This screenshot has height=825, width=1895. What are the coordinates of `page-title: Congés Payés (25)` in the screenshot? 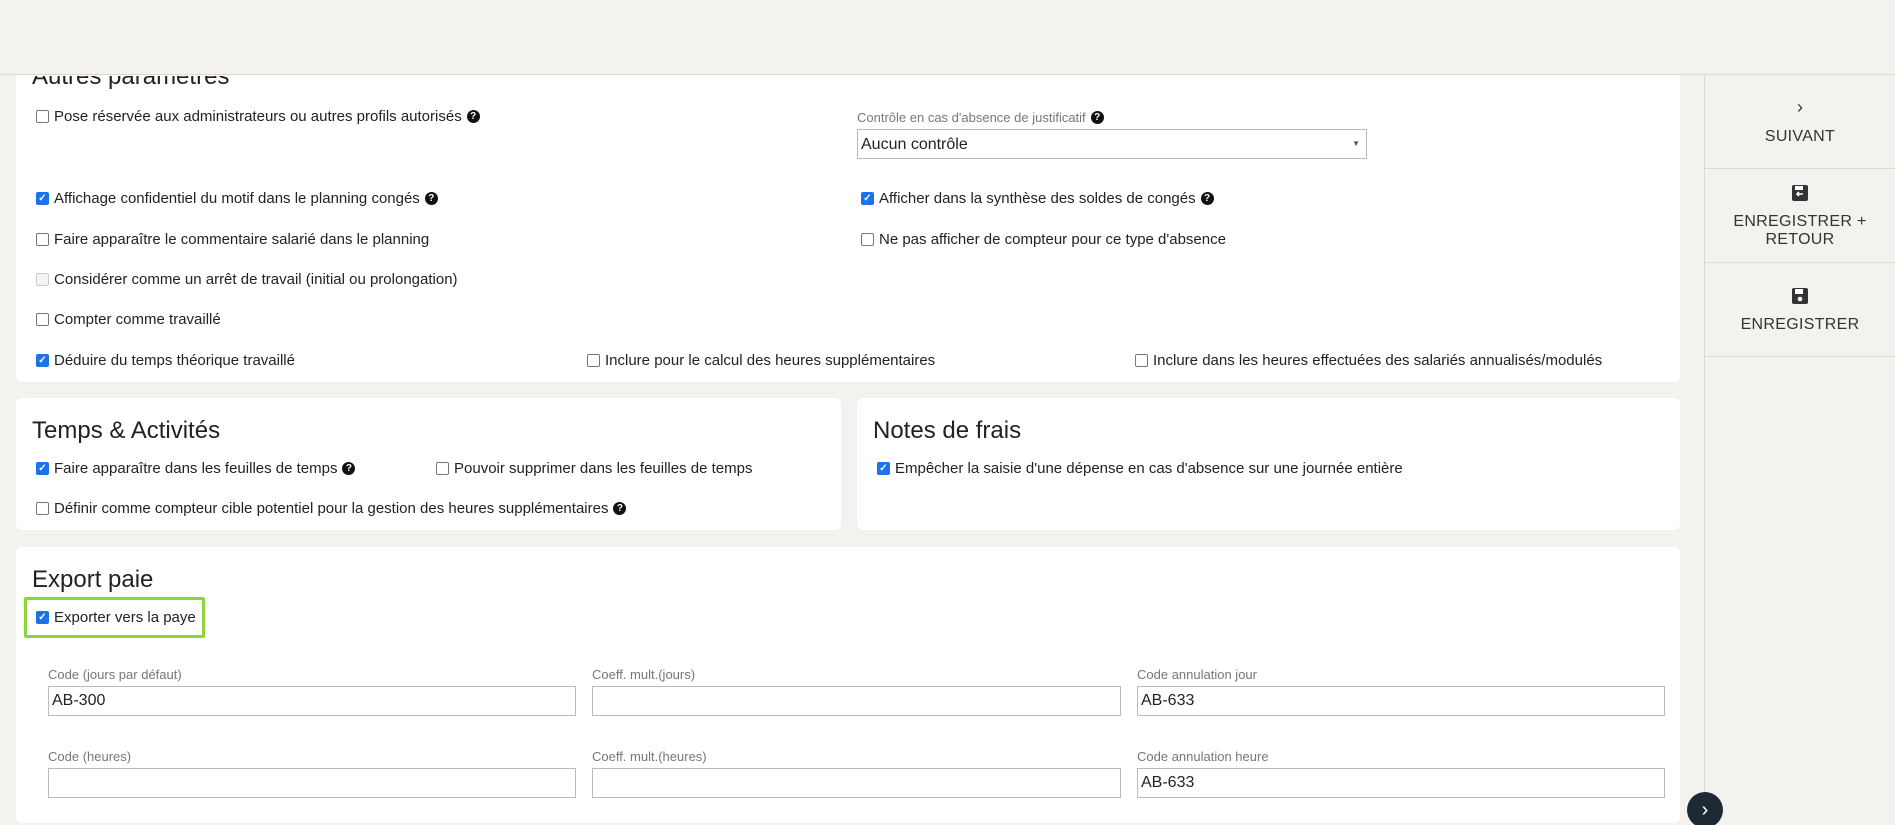 It's located at (947, 19).